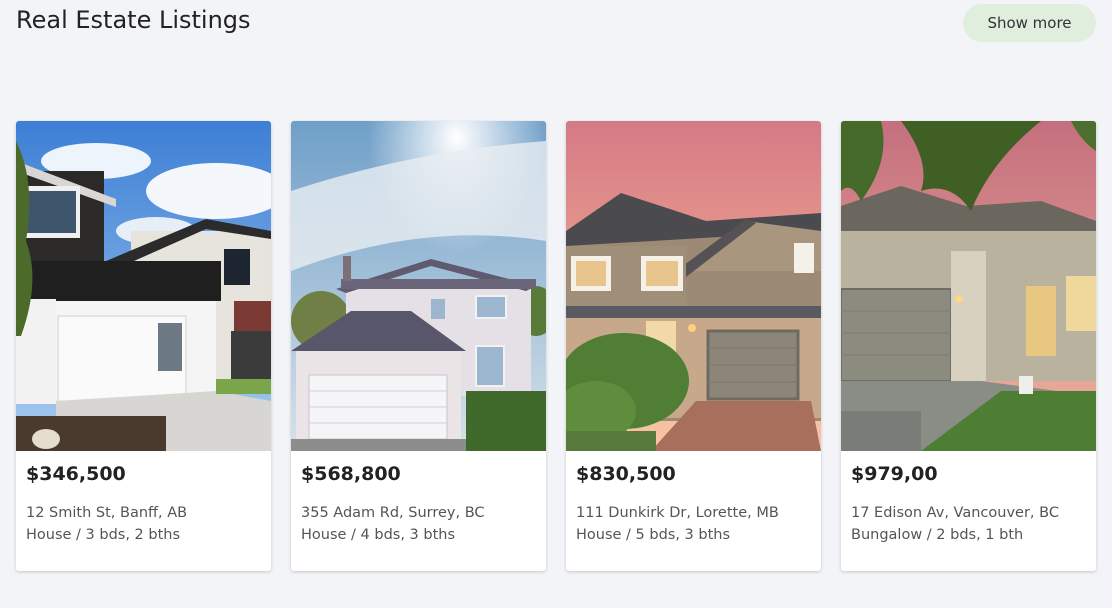  What do you see at coordinates (76, 474) in the screenshot?
I see `listing-price: $346,500` at bounding box center [76, 474].